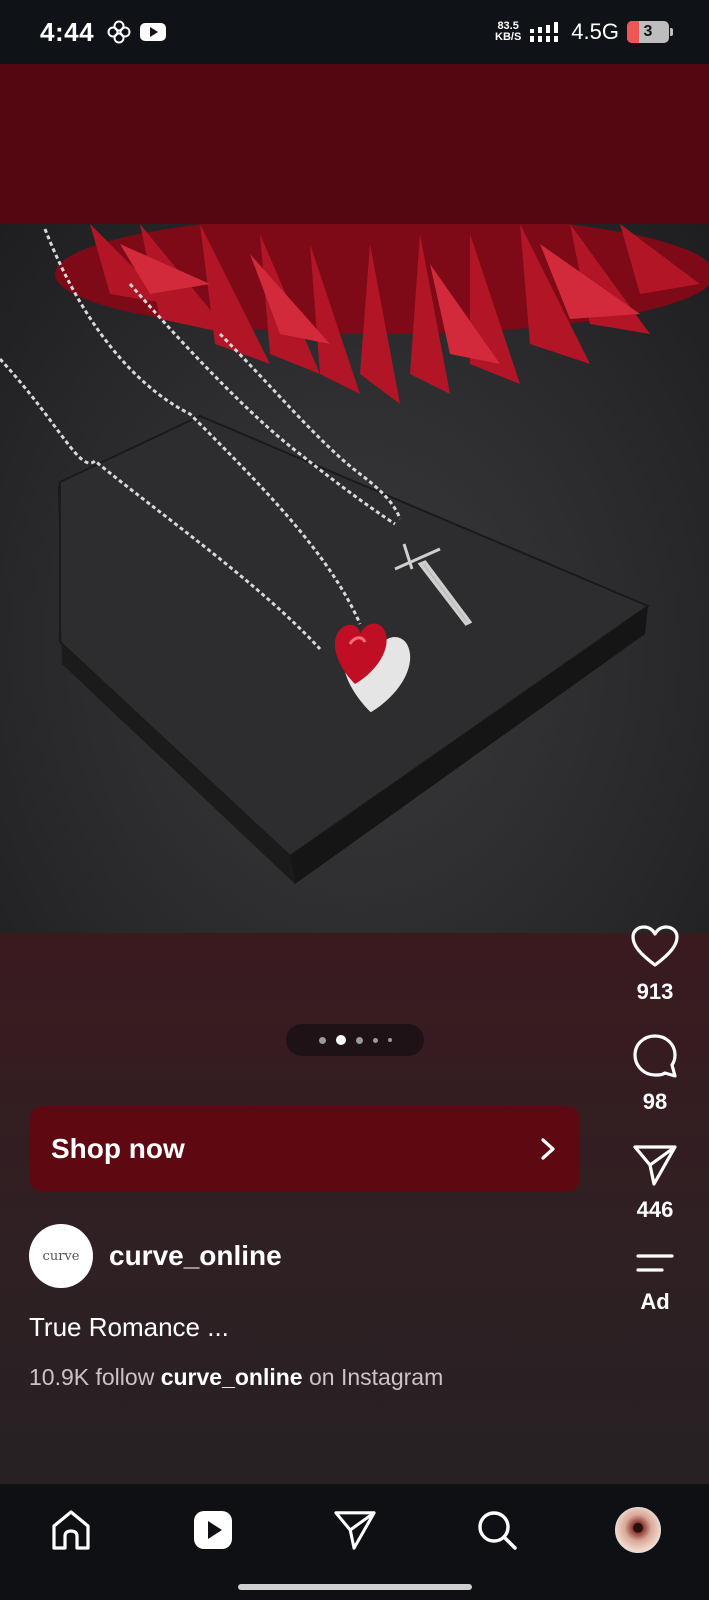 This screenshot has width=709, height=1600. What do you see at coordinates (354, 144) in the screenshot?
I see `top-band` at bounding box center [354, 144].